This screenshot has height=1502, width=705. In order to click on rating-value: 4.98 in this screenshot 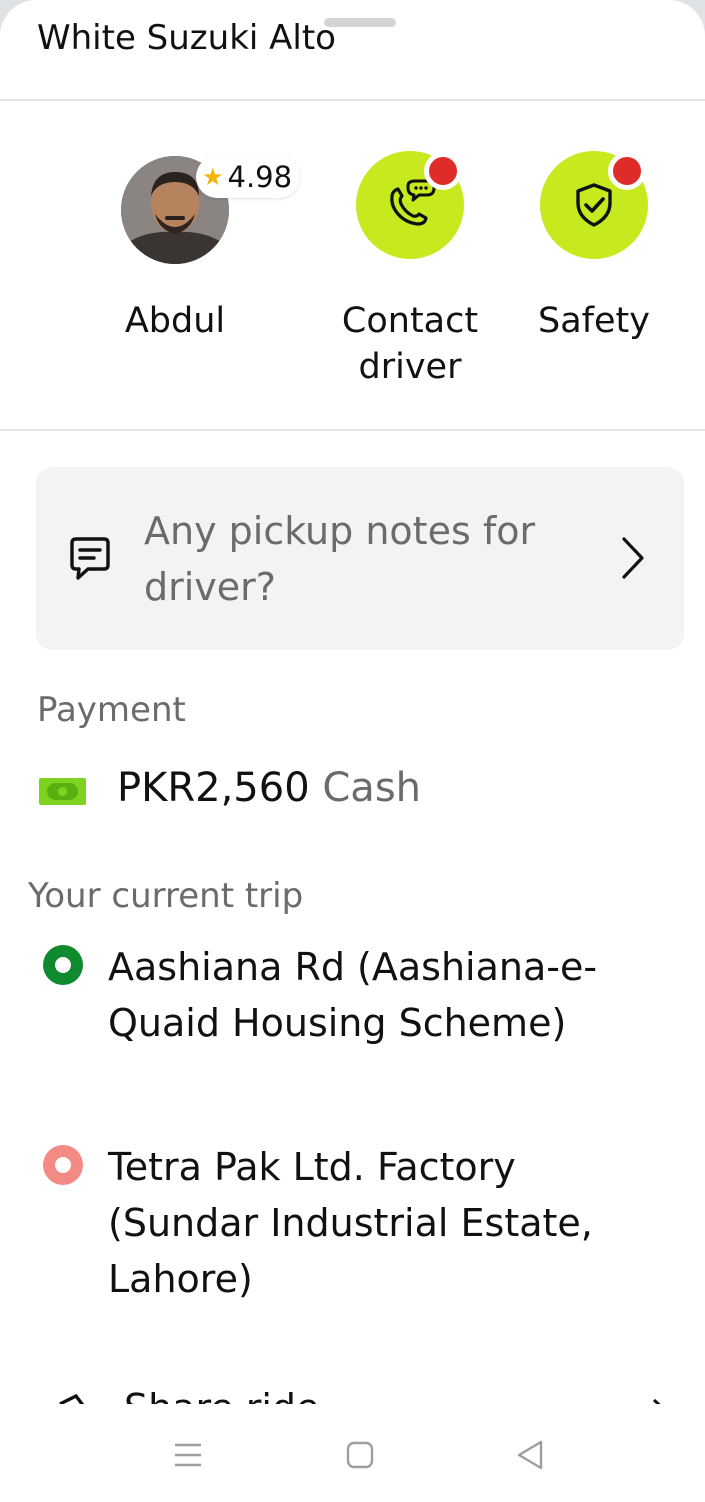, I will do `click(260, 177)`.